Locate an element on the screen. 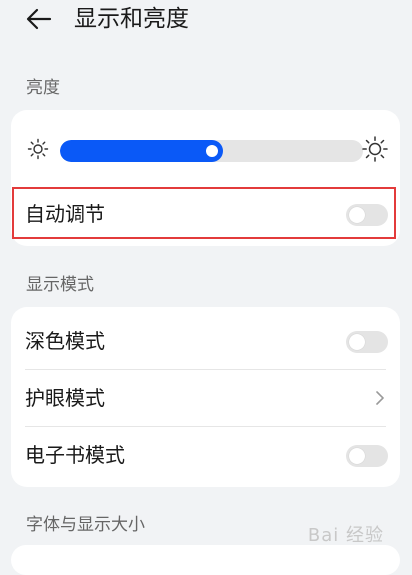  font-size-card is located at coordinates (205, 560).